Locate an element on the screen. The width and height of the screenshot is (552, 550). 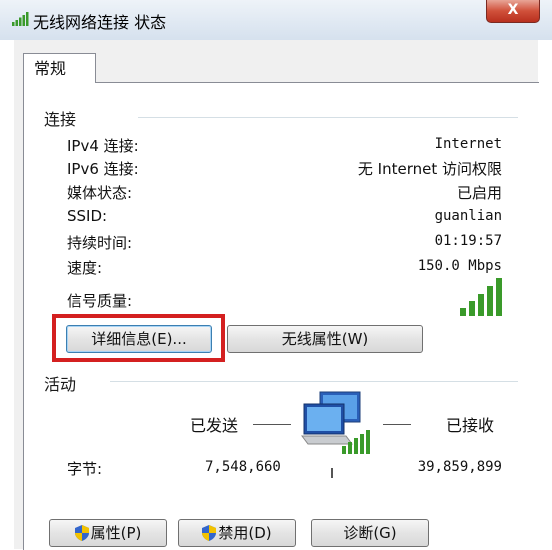
connection-divider is located at coordinates (328, 117).